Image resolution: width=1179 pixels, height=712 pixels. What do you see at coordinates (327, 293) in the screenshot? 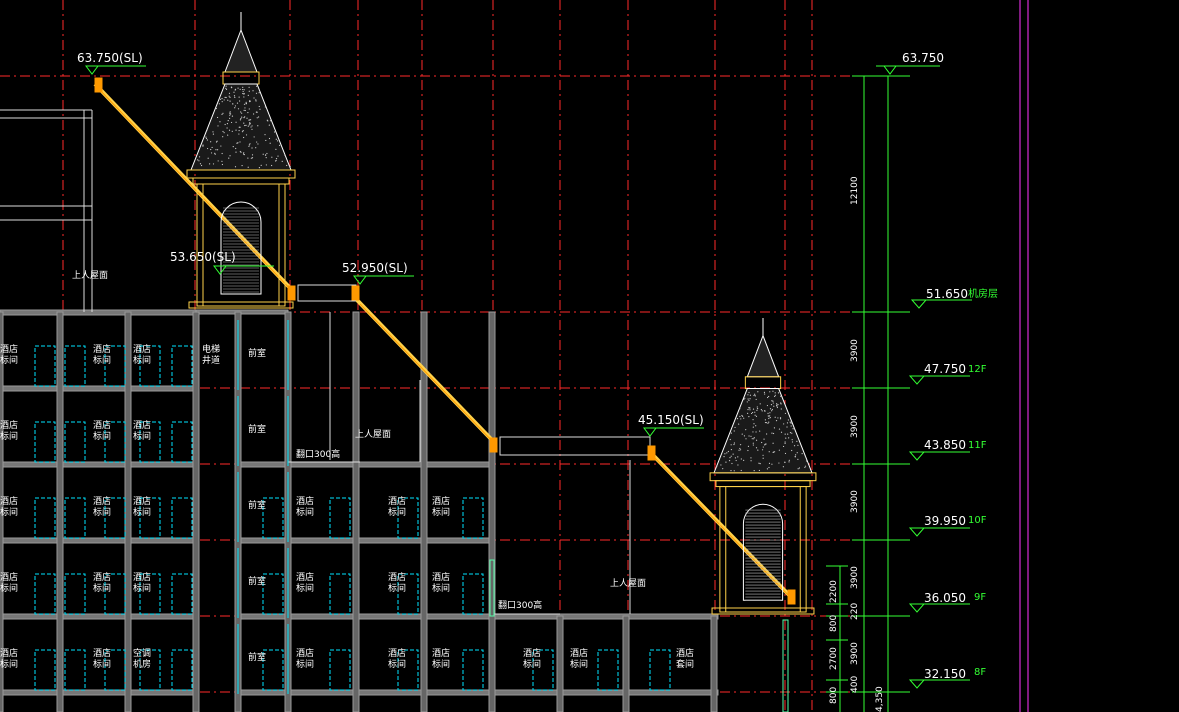
I see `roof-beam` at bounding box center [327, 293].